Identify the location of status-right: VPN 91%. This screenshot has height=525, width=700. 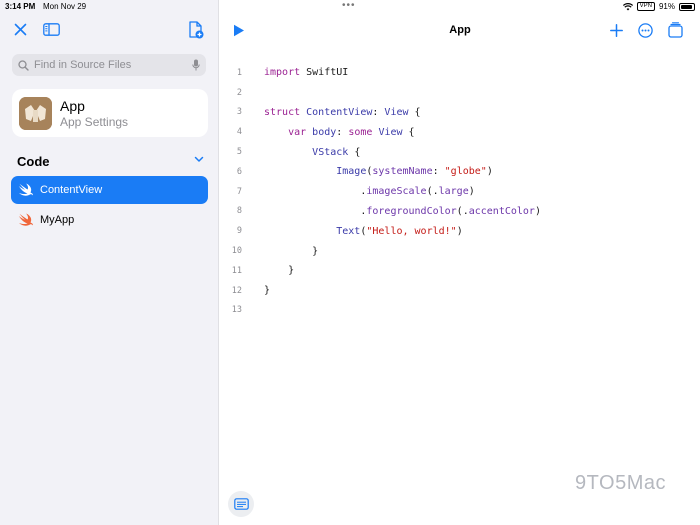
(658, 6).